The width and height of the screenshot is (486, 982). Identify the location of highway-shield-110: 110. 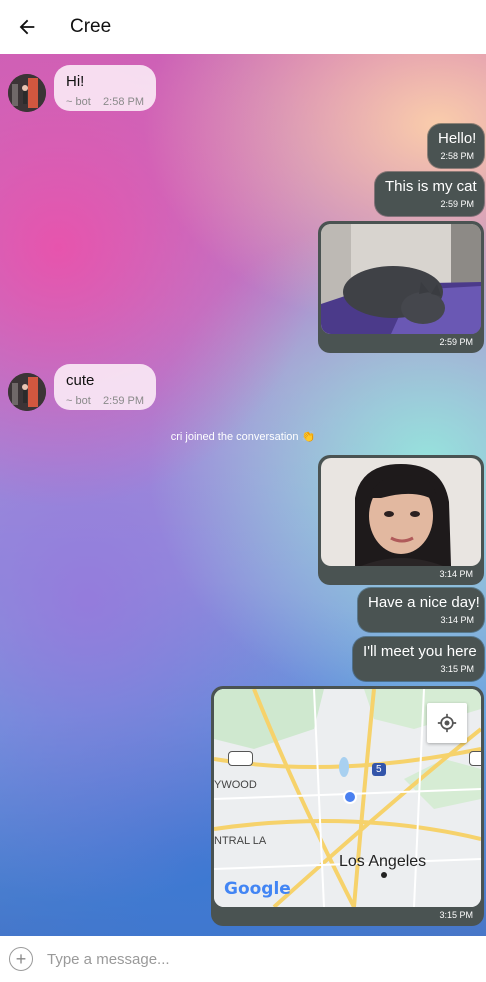
(475, 758).